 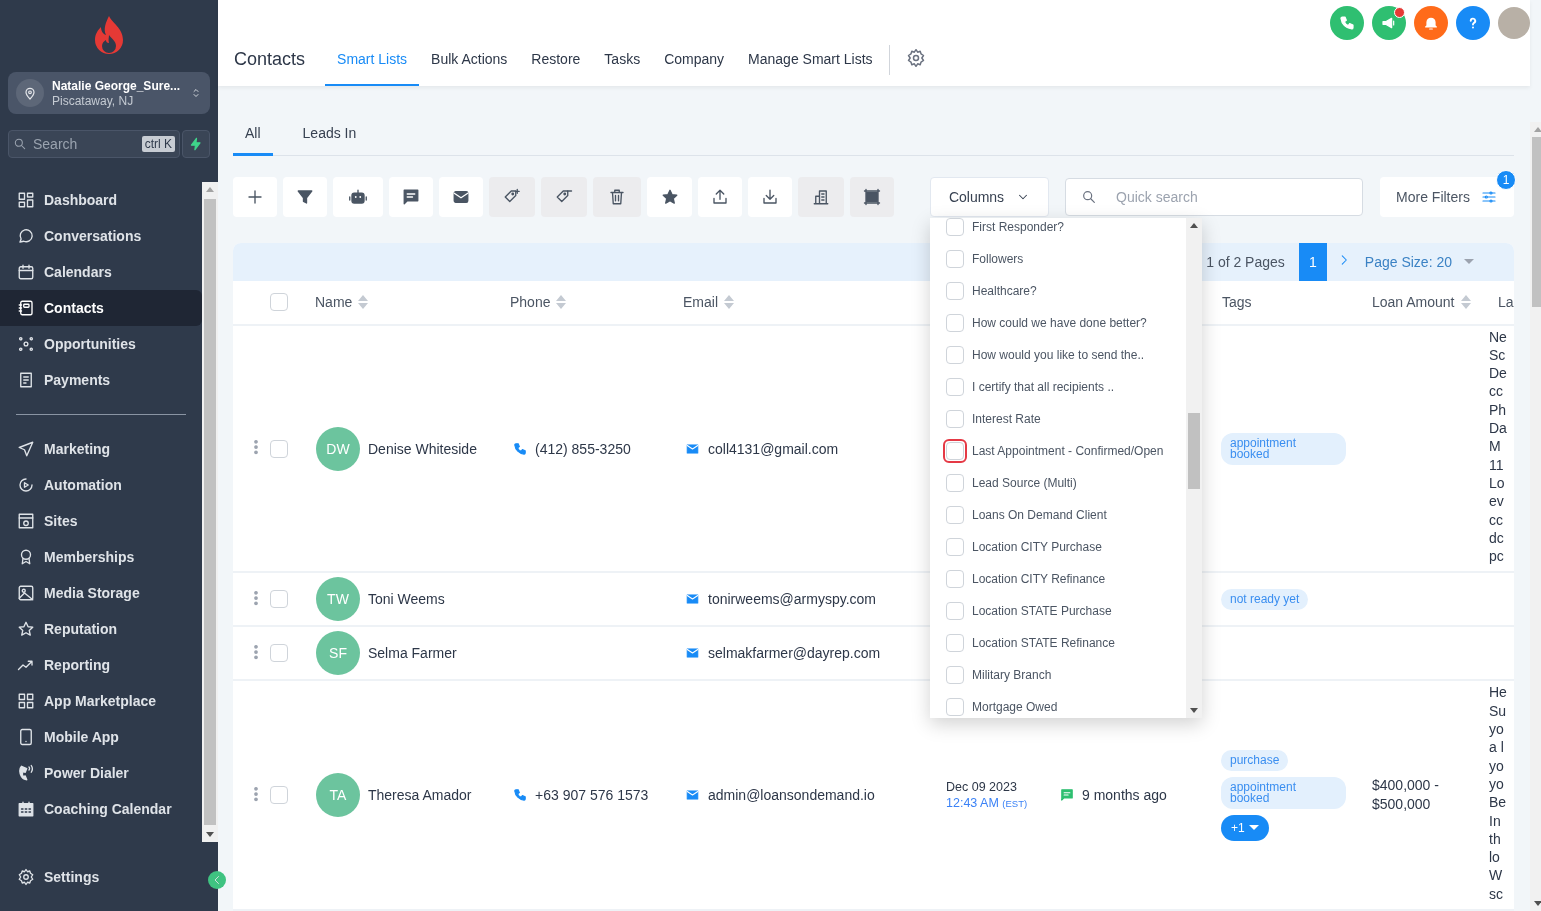 What do you see at coordinates (420, 795) in the screenshot?
I see `contact-name: Theresa Amador` at bounding box center [420, 795].